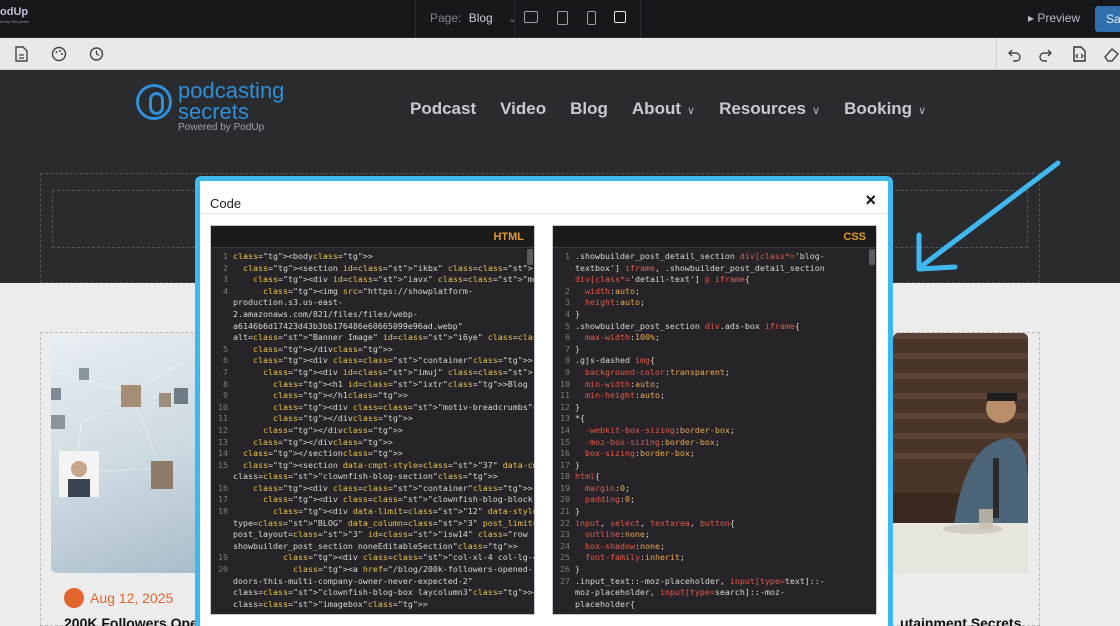 The height and width of the screenshot is (626, 1120). Describe the element at coordinates (885, 109) in the screenshot. I see `nav-item-booking: Booking ∨` at that location.